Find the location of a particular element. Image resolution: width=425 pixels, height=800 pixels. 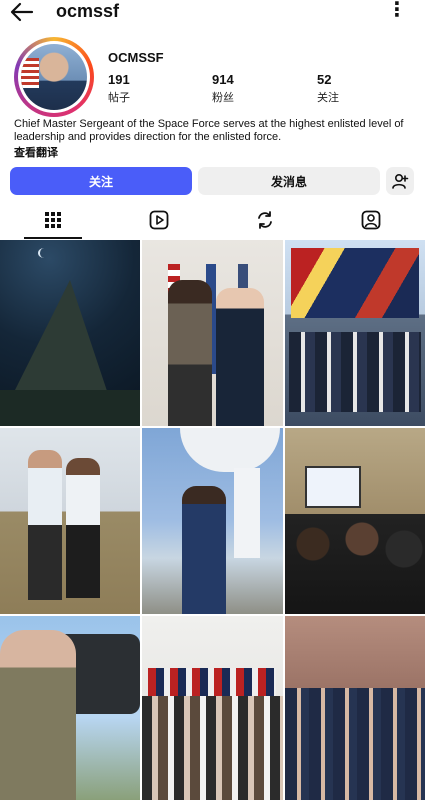

avatar is located at coordinates (54, 77).